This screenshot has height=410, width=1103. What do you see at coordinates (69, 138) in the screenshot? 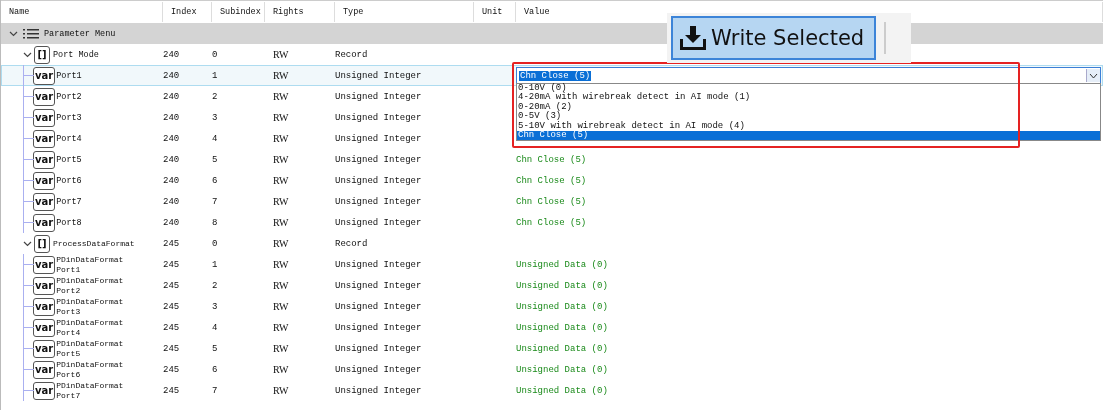
I see `parameter-name: Port4` at bounding box center [69, 138].